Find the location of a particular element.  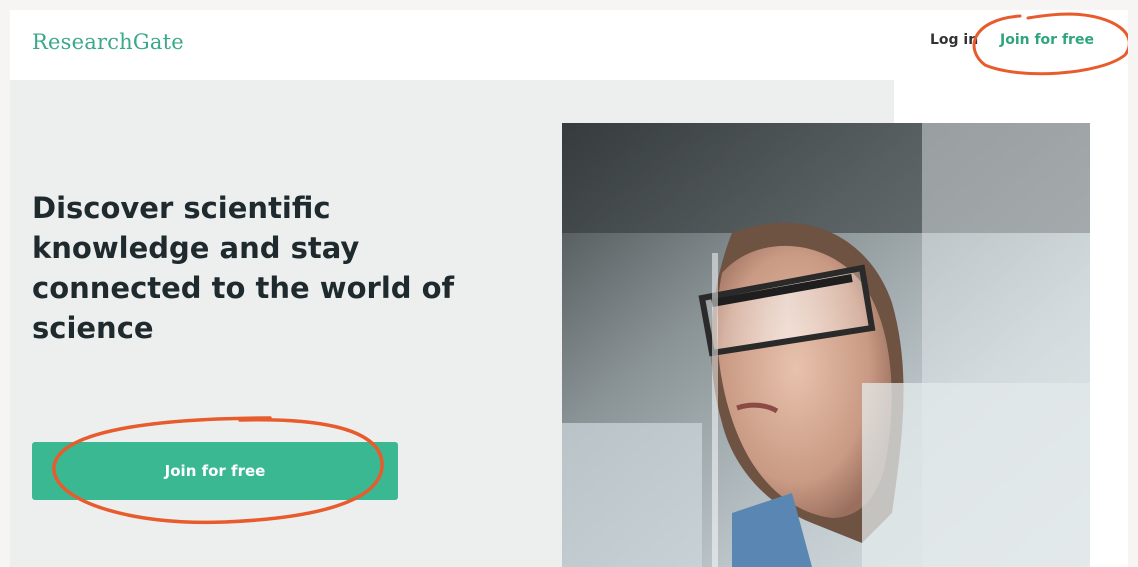

nav-join-link: Join for free is located at coordinates (1047, 40).